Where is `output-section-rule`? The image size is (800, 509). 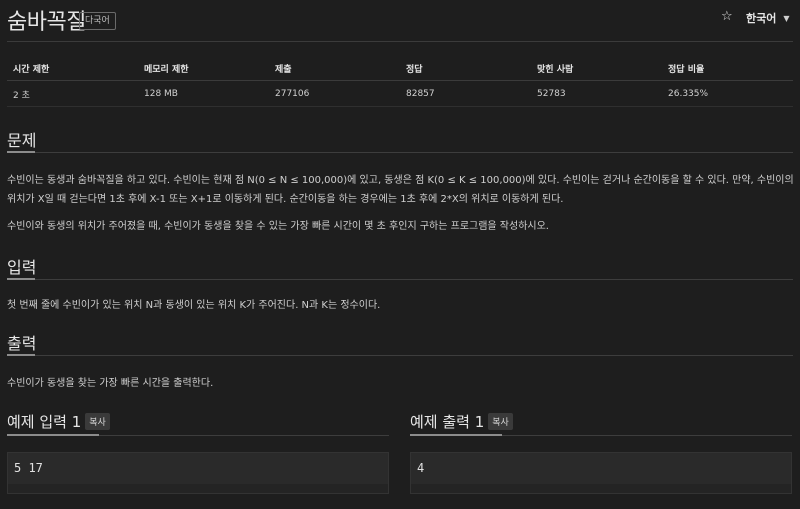
output-section-rule is located at coordinates (400, 355).